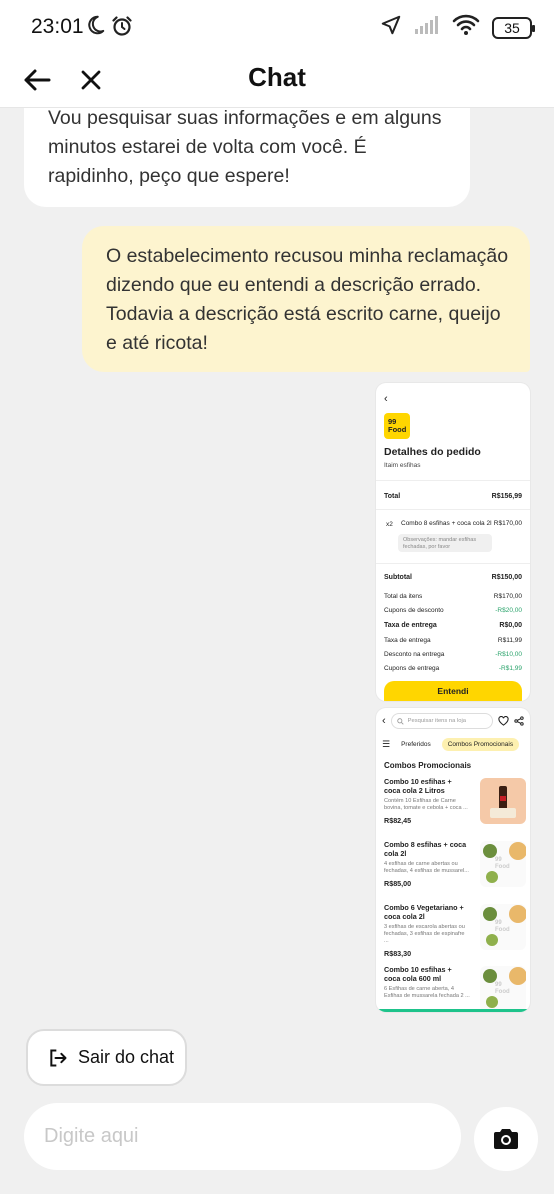 This screenshot has height=1200, width=554. What do you see at coordinates (453, 691) in the screenshot?
I see `understood-button: Entendi` at bounding box center [453, 691].